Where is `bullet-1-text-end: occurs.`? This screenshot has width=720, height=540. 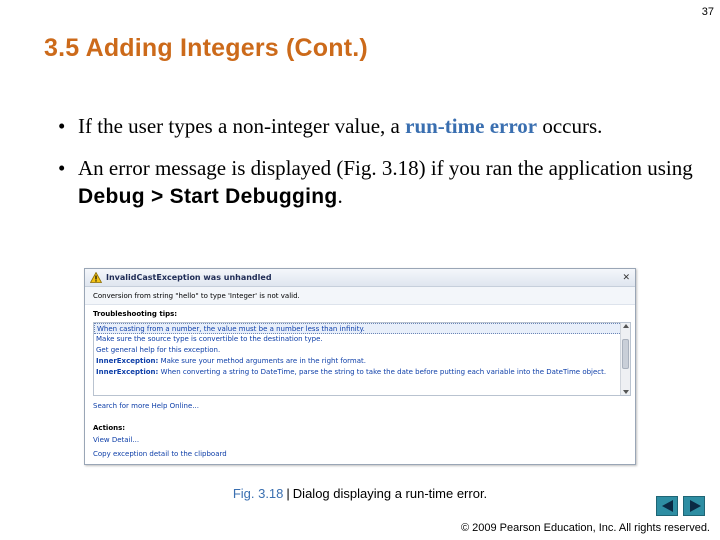 bullet-1-text-end: occurs. is located at coordinates (570, 126).